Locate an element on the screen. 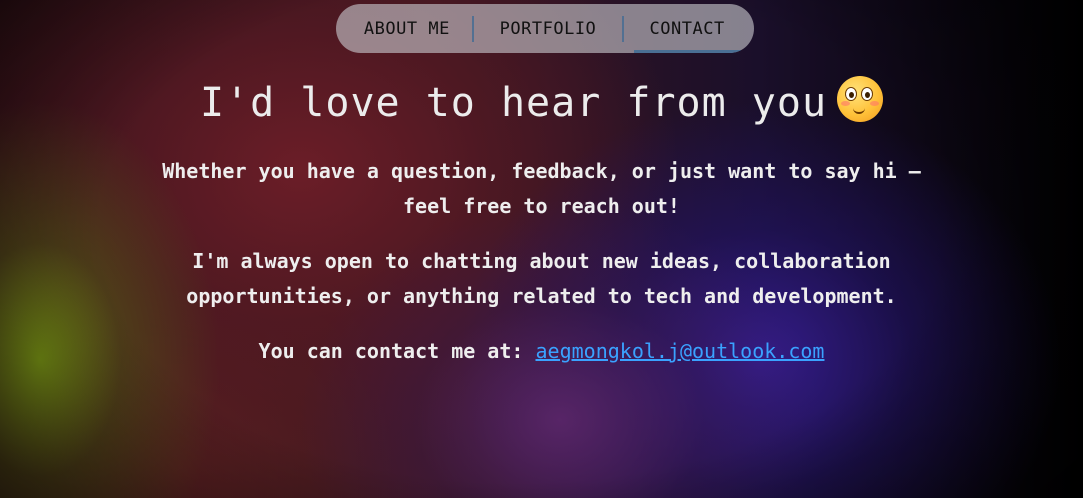 Image resolution: width=1083 pixels, height=498 pixels. emoji-left-eye is located at coordinates (851, 94).